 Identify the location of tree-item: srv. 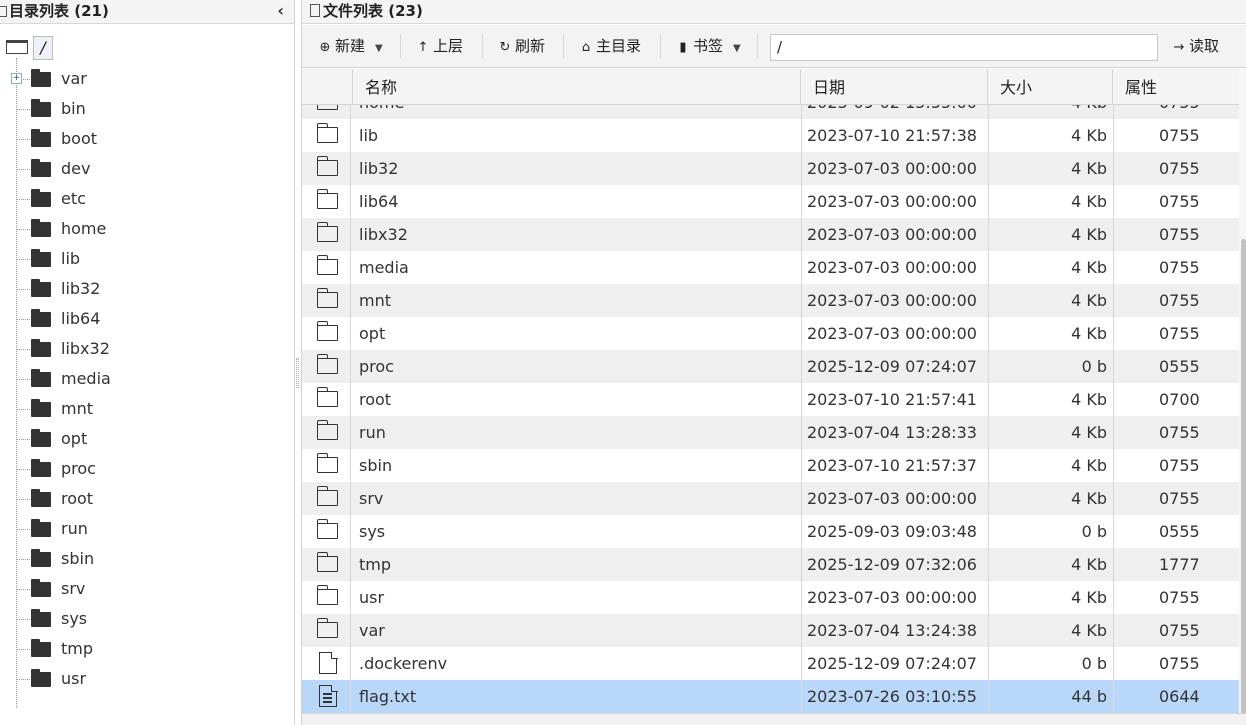
(146, 589).